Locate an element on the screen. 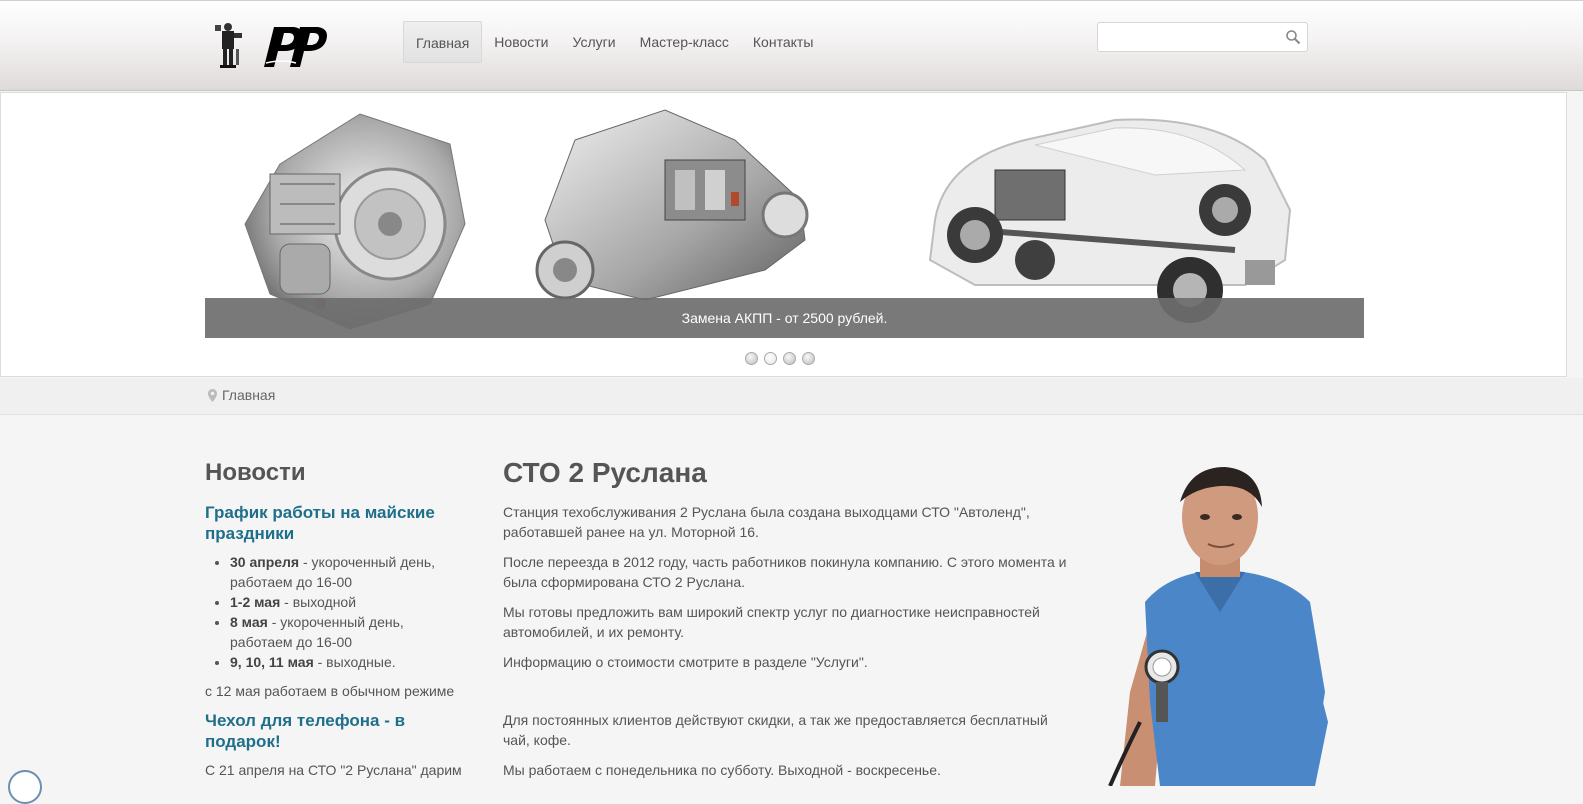  location-pin-icon is located at coordinates (212, 395).